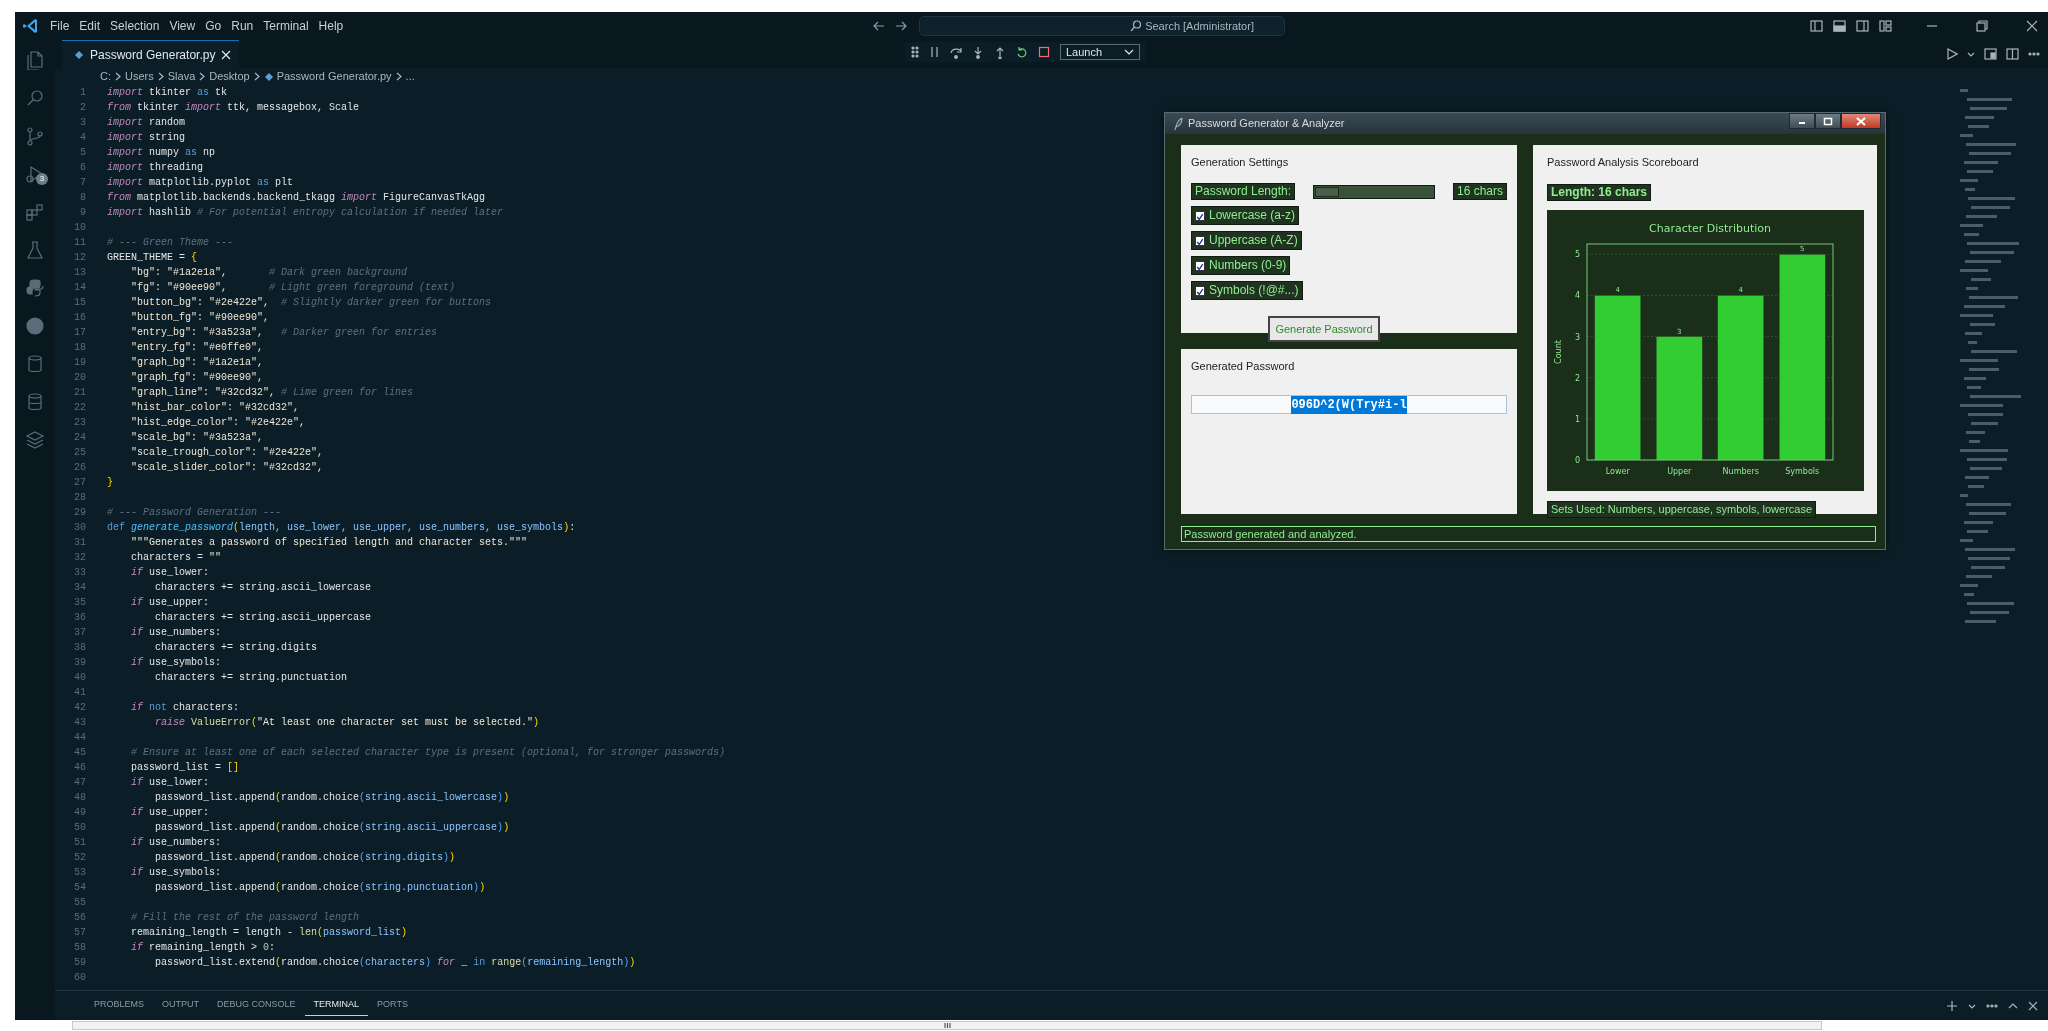 This screenshot has height=1031, width=2048. Describe the element at coordinates (82, 93) in the screenshot. I see `line-number: 1` at that location.